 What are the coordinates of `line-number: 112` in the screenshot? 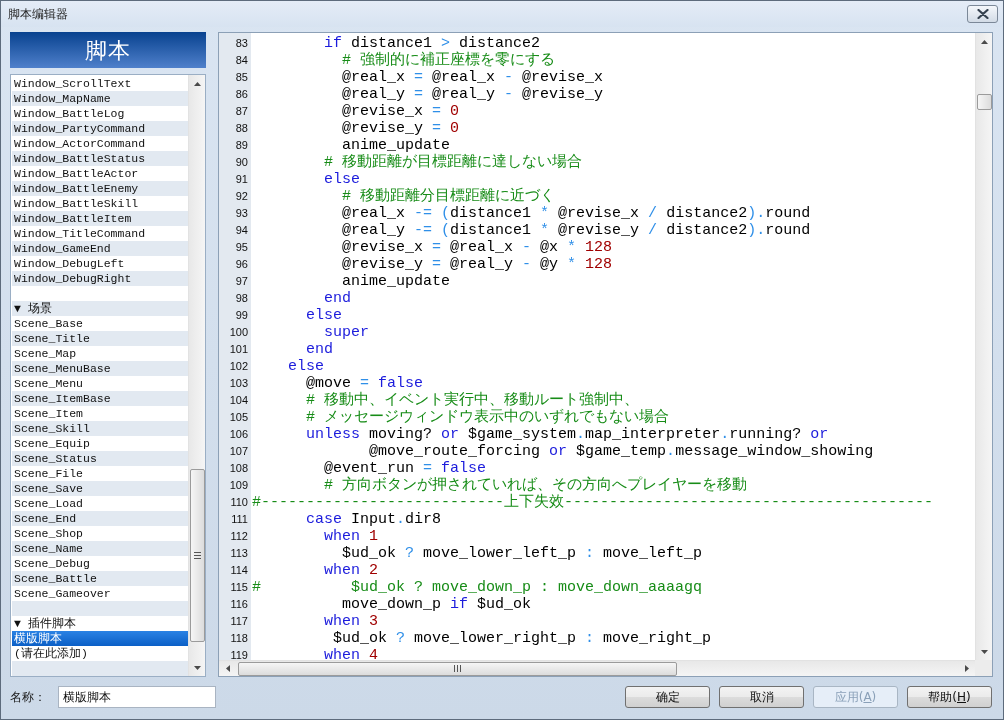 It's located at (239, 536).